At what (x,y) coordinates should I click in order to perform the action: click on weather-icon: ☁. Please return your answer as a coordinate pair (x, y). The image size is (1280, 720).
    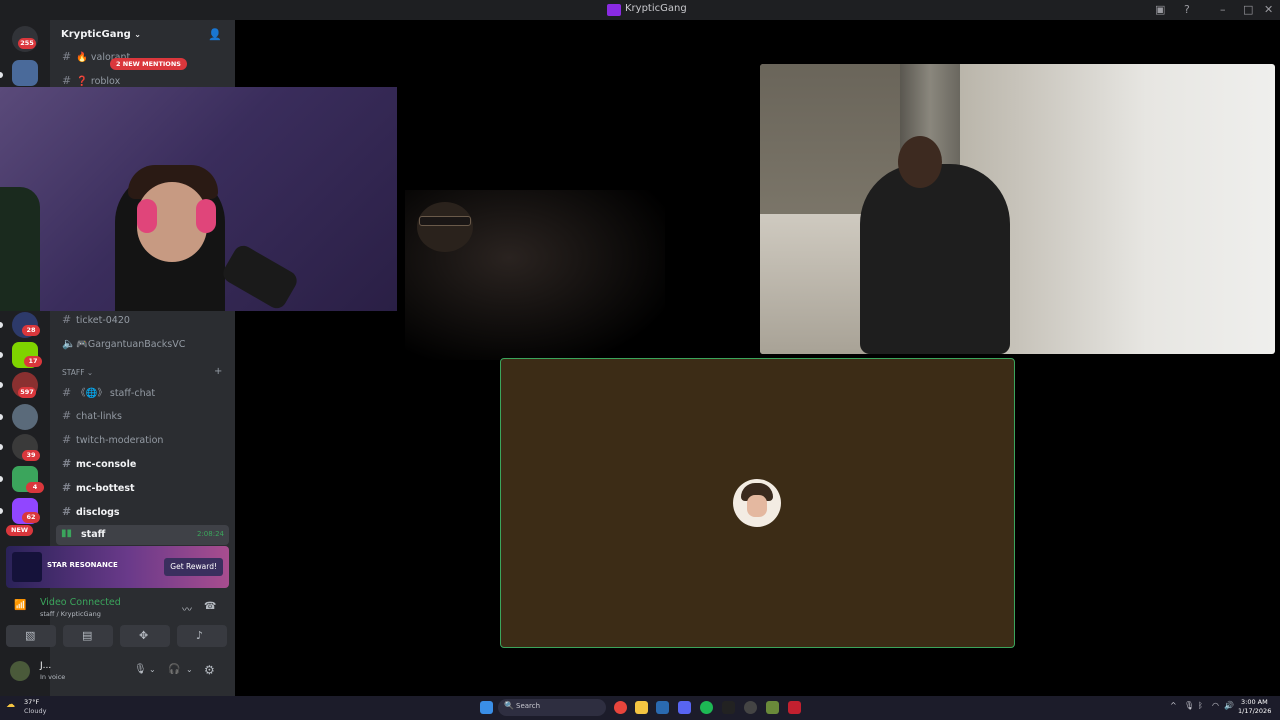
    Looking at the image, I should click on (10, 705).